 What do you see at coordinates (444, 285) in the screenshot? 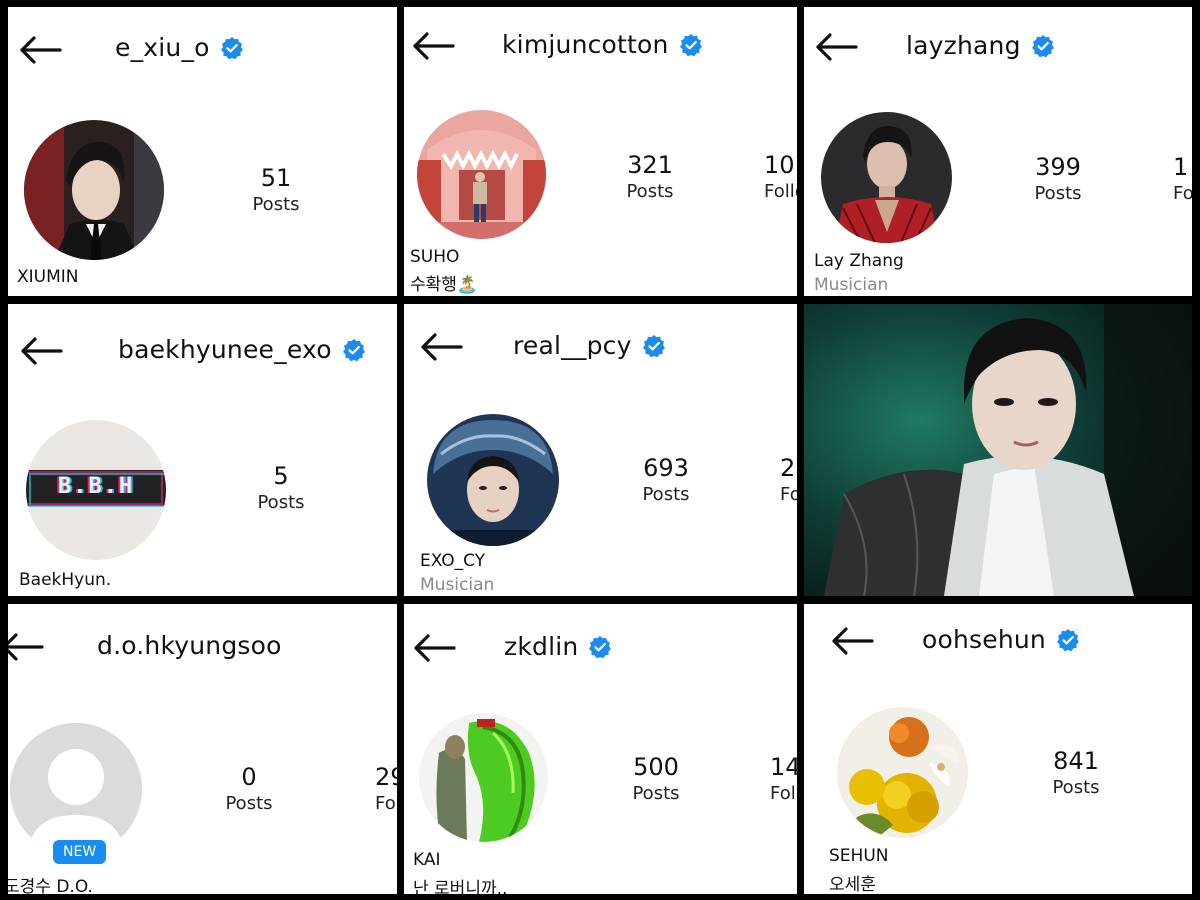
I see `profile-bio: 수확행🏝️` at bounding box center [444, 285].